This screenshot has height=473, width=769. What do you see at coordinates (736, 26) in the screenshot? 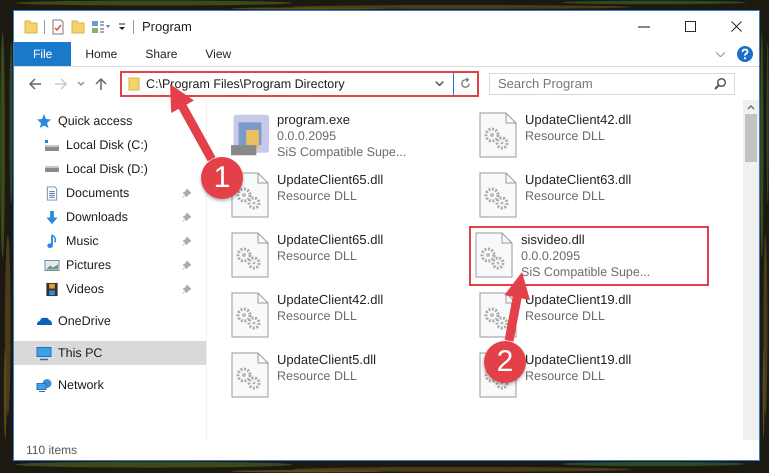
I see `close-icon` at bounding box center [736, 26].